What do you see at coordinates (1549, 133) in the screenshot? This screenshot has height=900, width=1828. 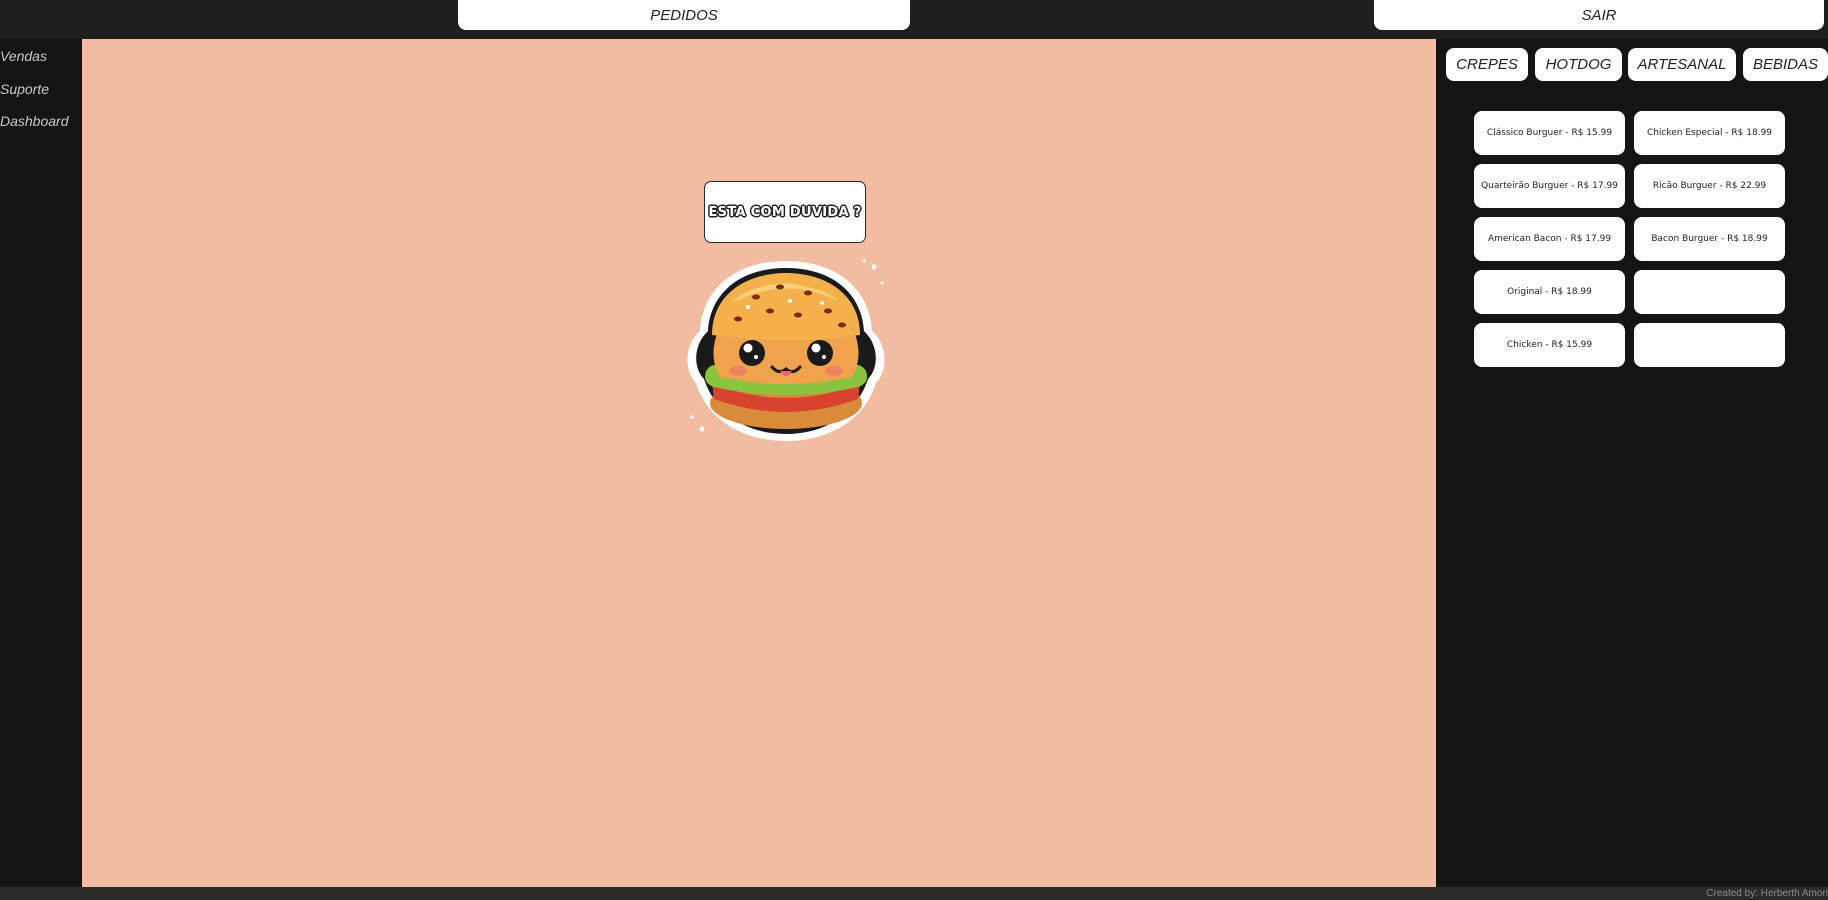 I see `menu-item-button: Clássico Burguer - R$ 15.99` at bounding box center [1549, 133].